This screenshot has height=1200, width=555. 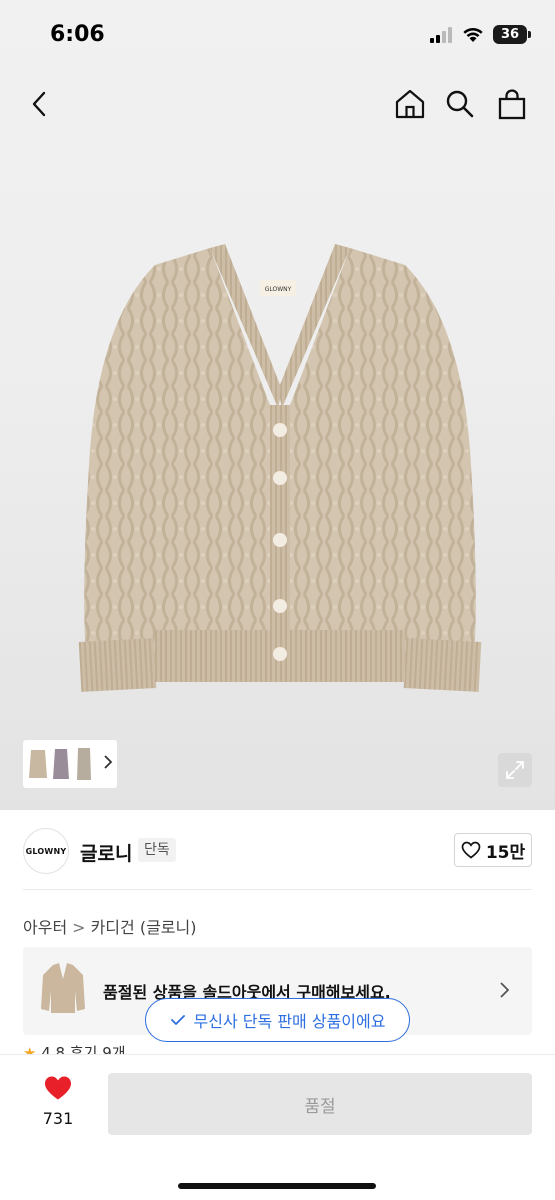 I want to click on breadcrumb-subcategory: 카디건 (글로니), so click(x=144, y=927).